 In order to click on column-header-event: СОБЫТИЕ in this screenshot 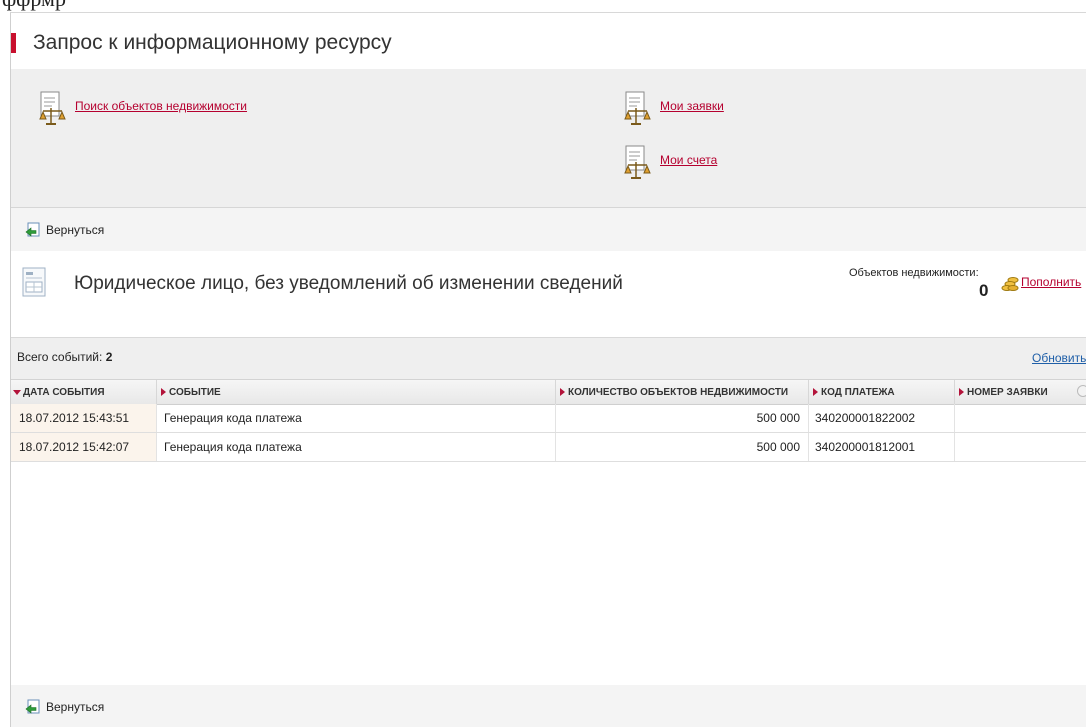, I will do `click(356, 392)`.